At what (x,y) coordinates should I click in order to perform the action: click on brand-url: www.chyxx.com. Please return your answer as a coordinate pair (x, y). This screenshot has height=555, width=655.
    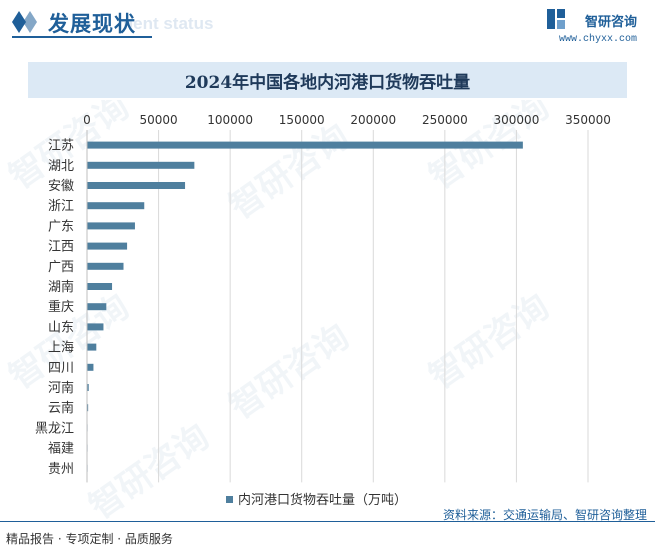
    Looking at the image, I should click on (597, 39).